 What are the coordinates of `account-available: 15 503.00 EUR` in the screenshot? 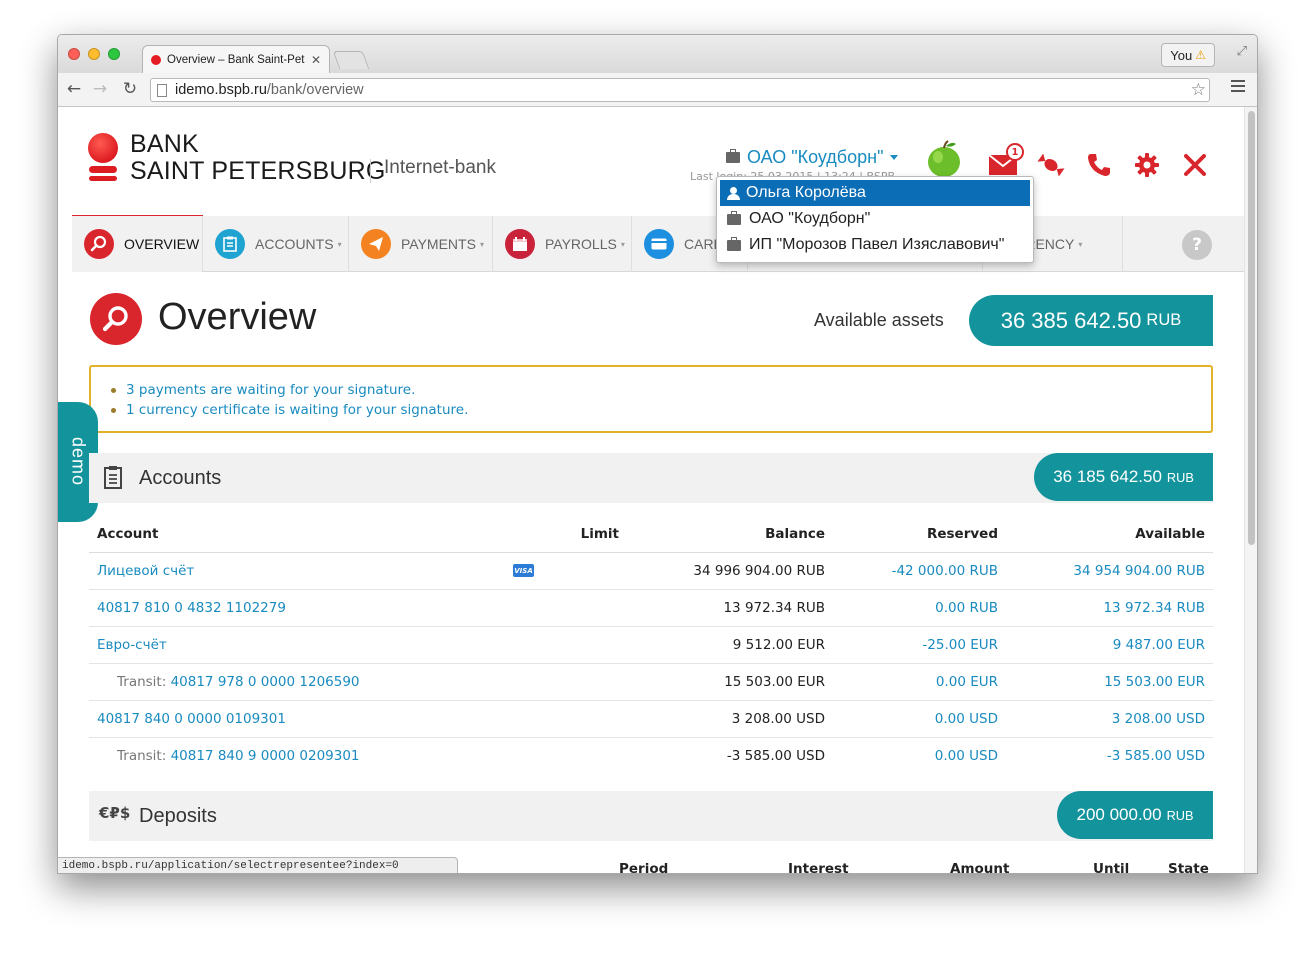 It's located at (1154, 682).